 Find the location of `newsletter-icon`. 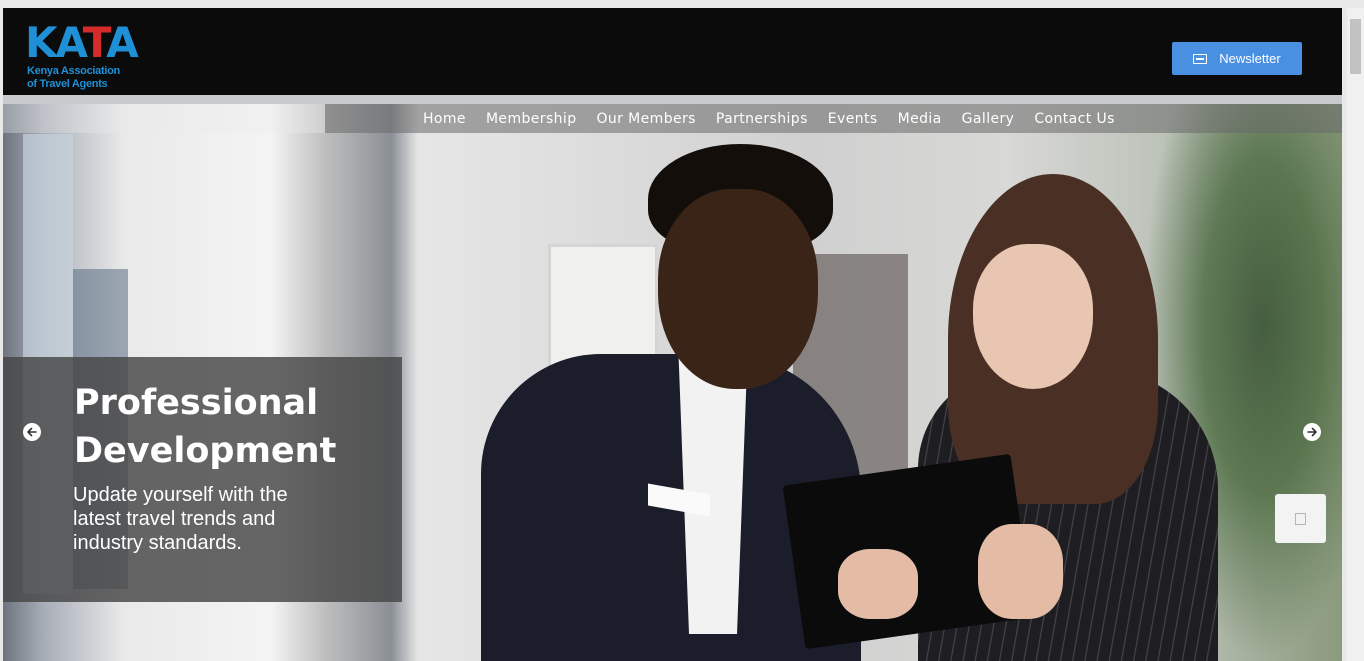

newsletter-icon is located at coordinates (1200, 58).